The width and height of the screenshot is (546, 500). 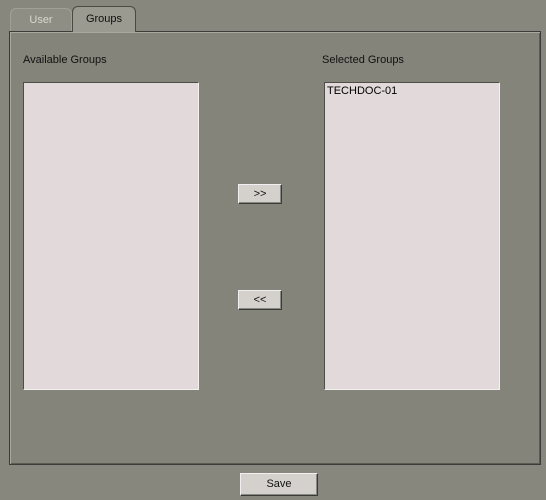 I want to click on add-group-button: >>, so click(x=260, y=194).